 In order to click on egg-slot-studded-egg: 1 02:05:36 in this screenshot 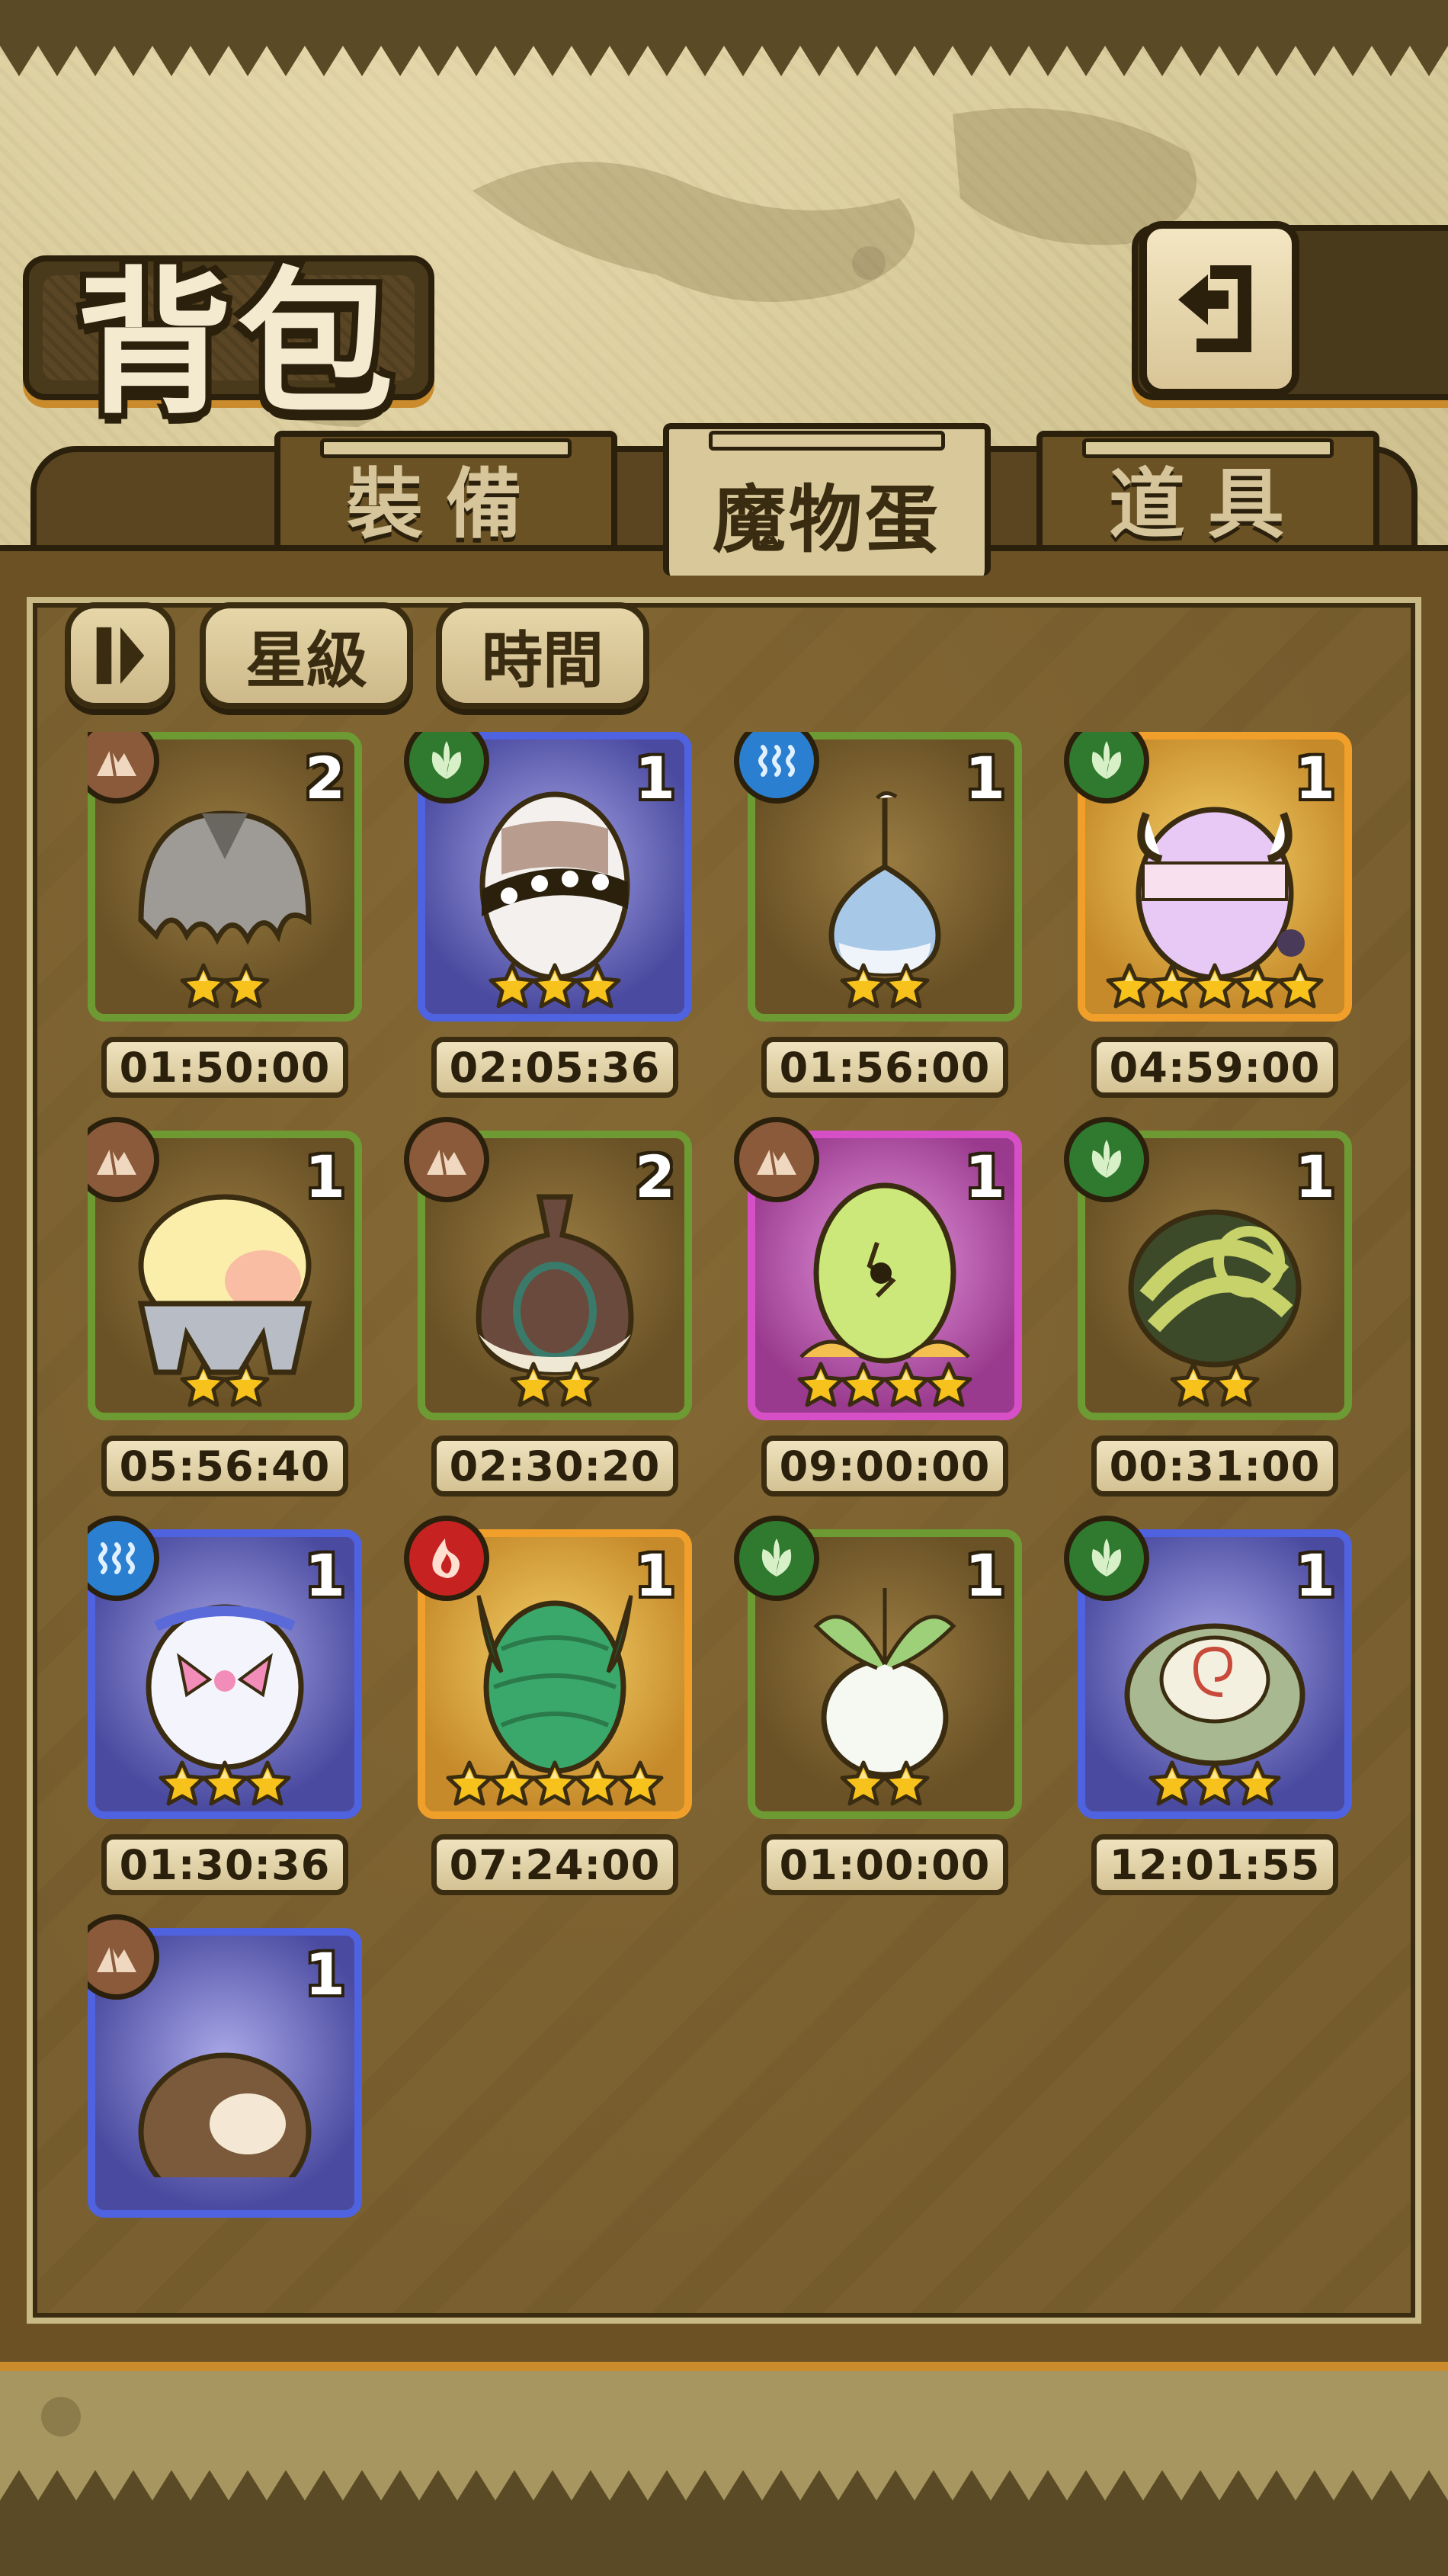, I will do `click(548, 922)`.